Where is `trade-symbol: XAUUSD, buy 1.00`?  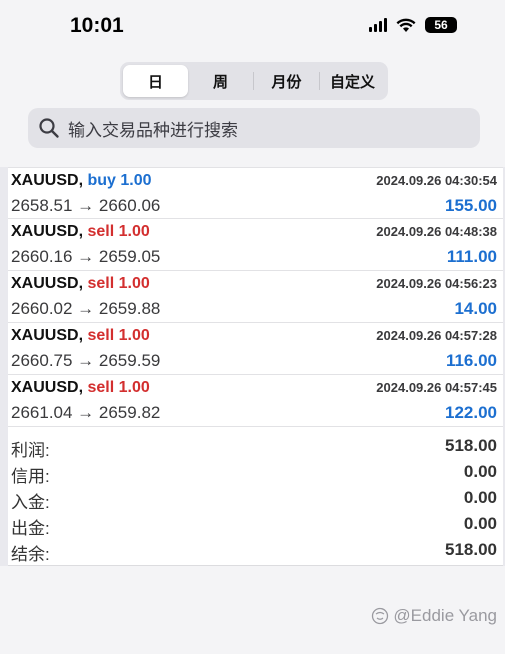 trade-symbol: XAUUSD, buy 1.00 is located at coordinates (81, 180).